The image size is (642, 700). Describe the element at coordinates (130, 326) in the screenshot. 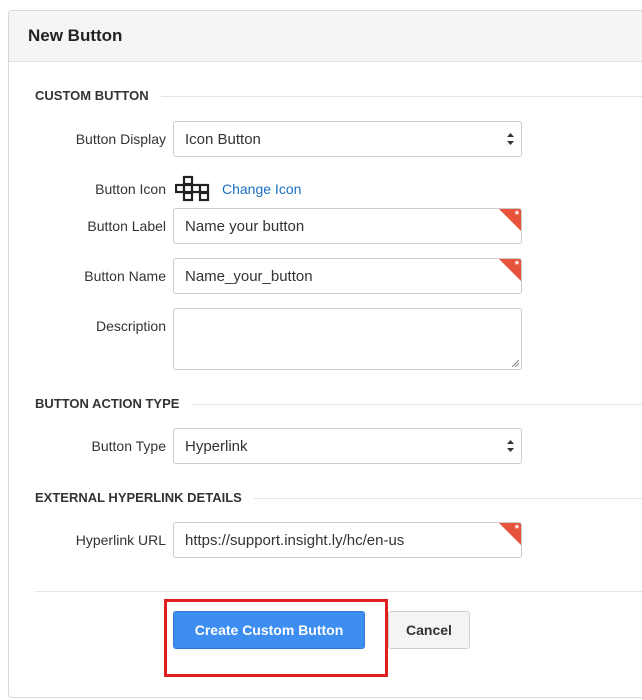

I see `description-label: Description` at that location.